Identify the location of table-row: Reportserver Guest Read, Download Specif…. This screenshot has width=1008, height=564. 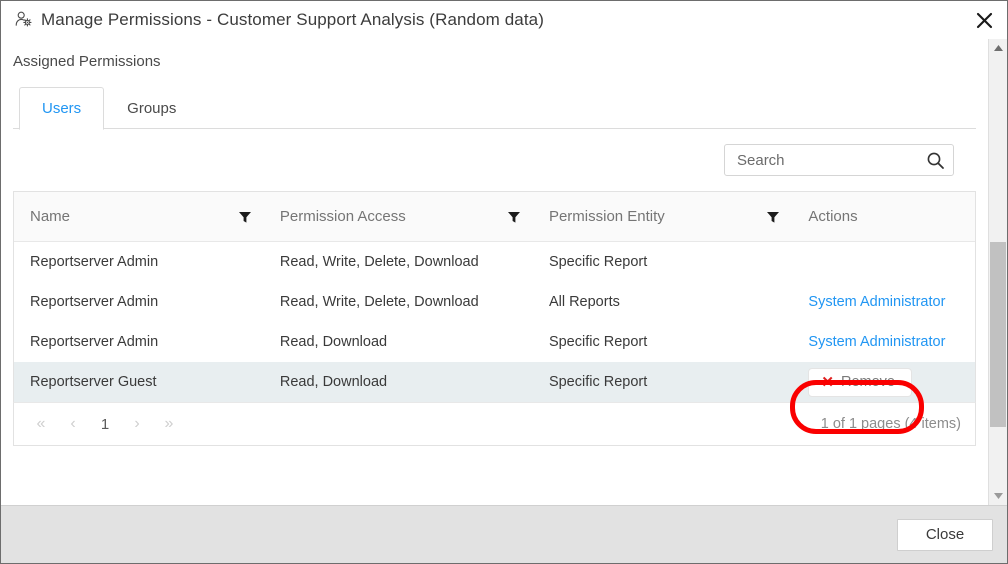
(494, 382).